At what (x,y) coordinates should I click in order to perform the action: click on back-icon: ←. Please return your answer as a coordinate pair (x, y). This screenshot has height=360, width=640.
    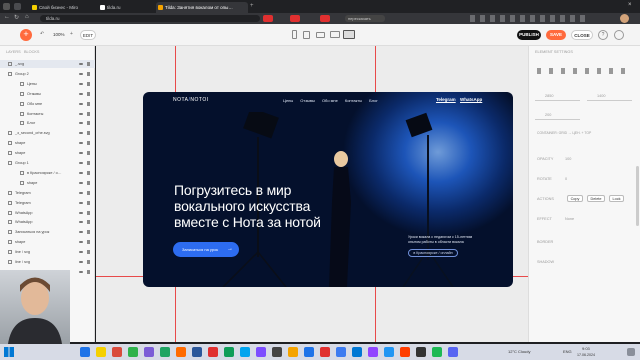
    Looking at the image, I should click on (7, 17).